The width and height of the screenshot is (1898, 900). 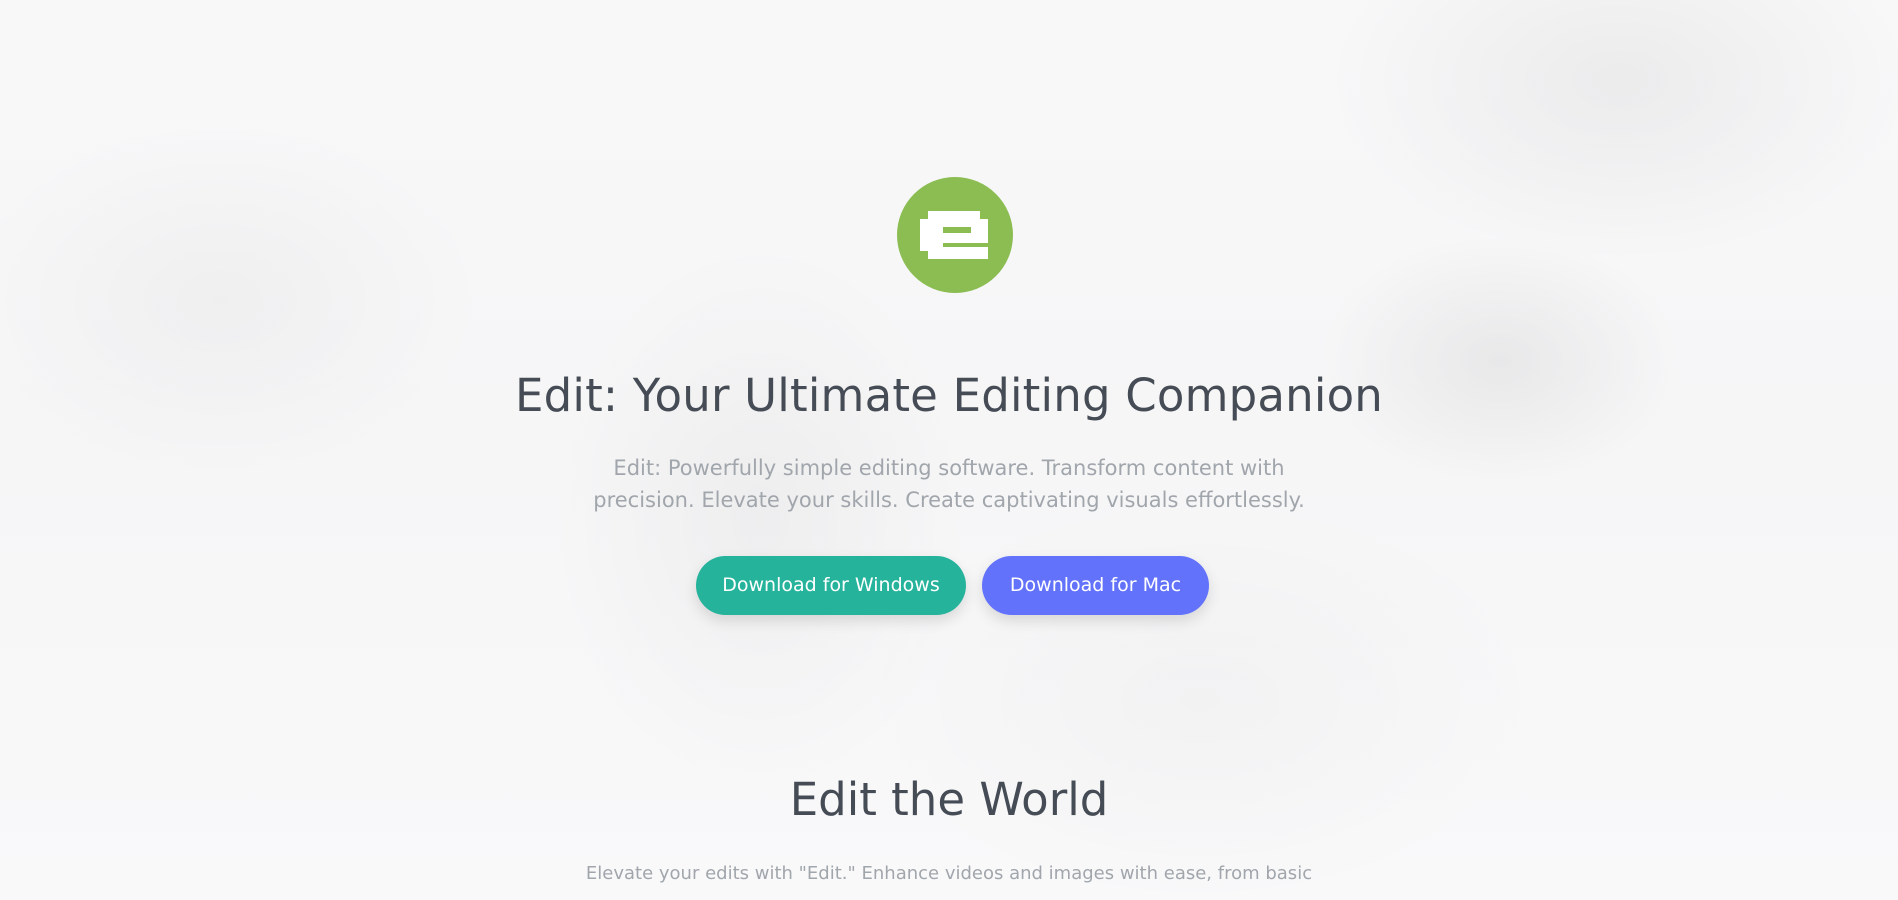 I want to click on hero-title: Edit: Your Ultimate Editing Companion, so click(x=949, y=395).